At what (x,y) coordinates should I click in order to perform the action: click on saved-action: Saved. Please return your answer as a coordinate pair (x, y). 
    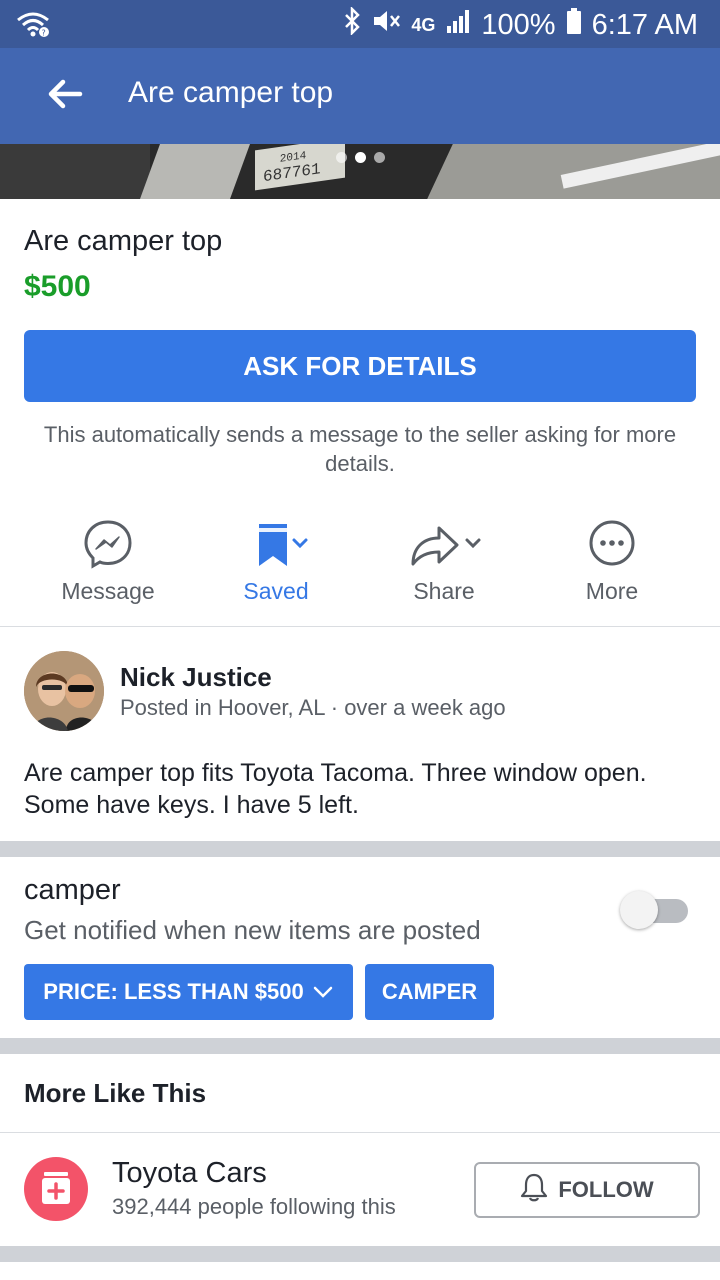
    Looking at the image, I should click on (276, 562).